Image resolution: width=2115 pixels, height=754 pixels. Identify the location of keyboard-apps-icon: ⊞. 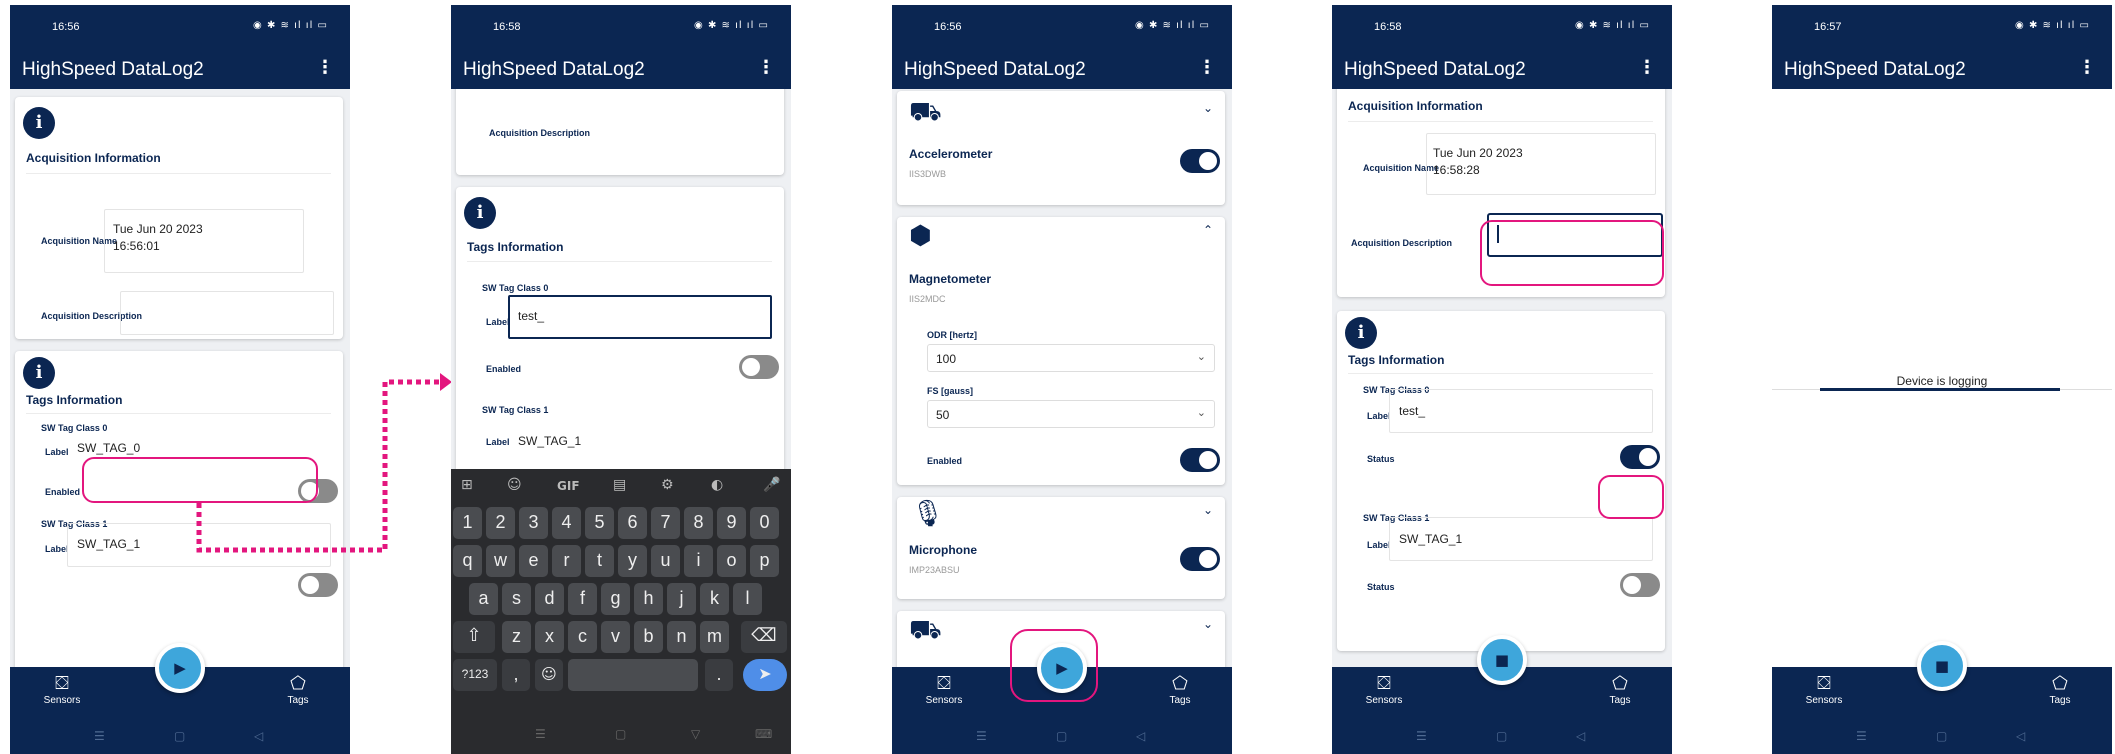
(467, 485).